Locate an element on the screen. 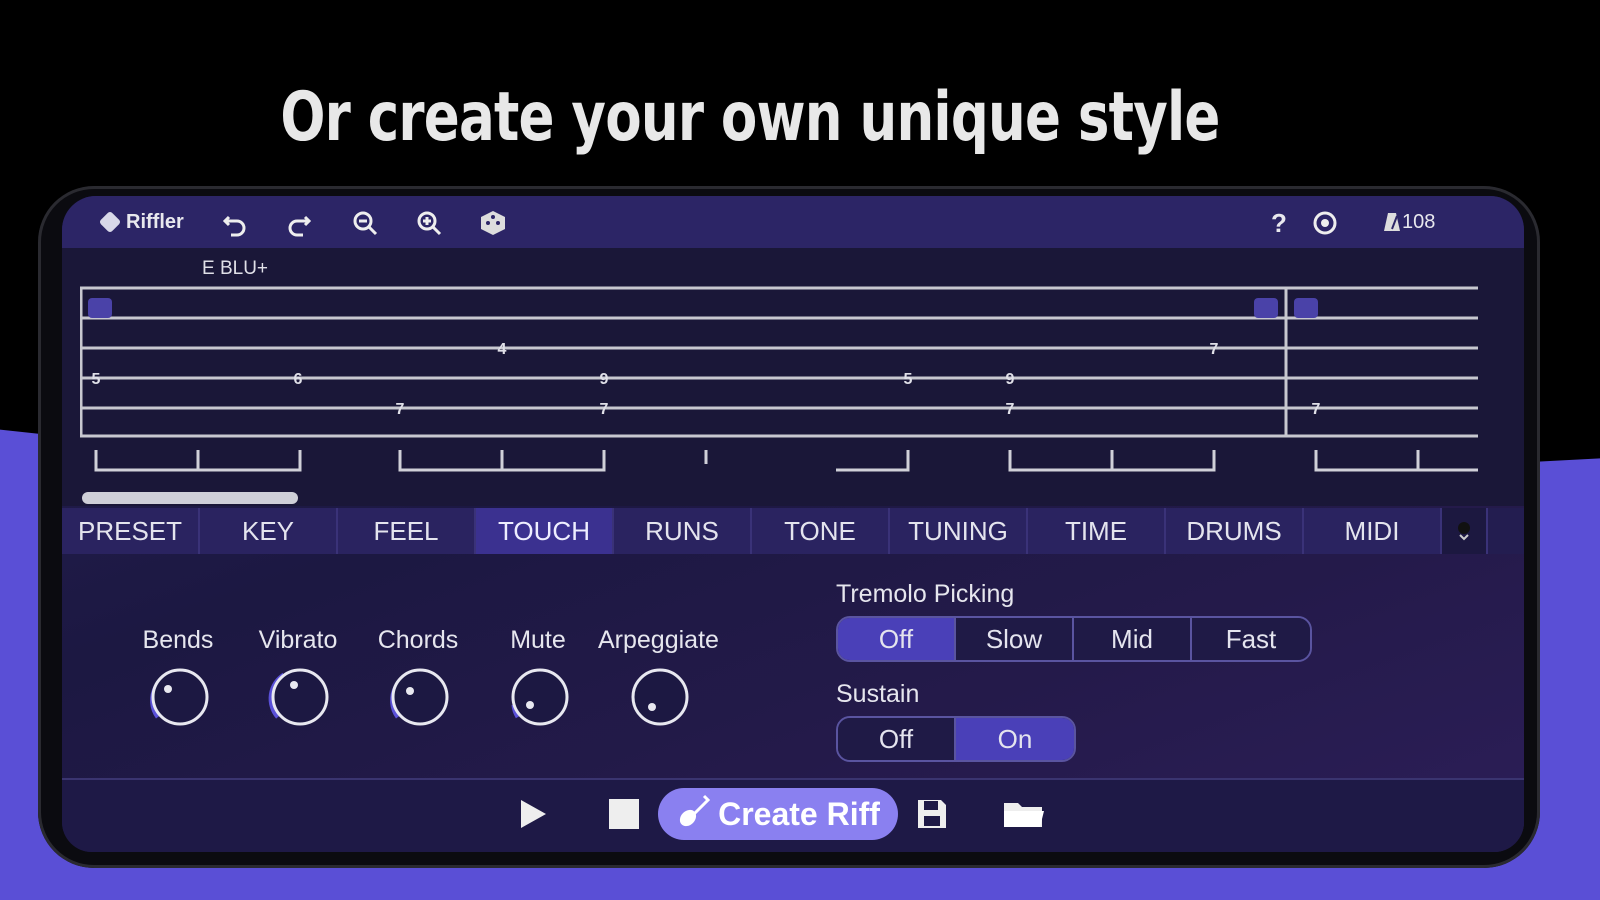  tab-tone: TONE is located at coordinates (821, 531).